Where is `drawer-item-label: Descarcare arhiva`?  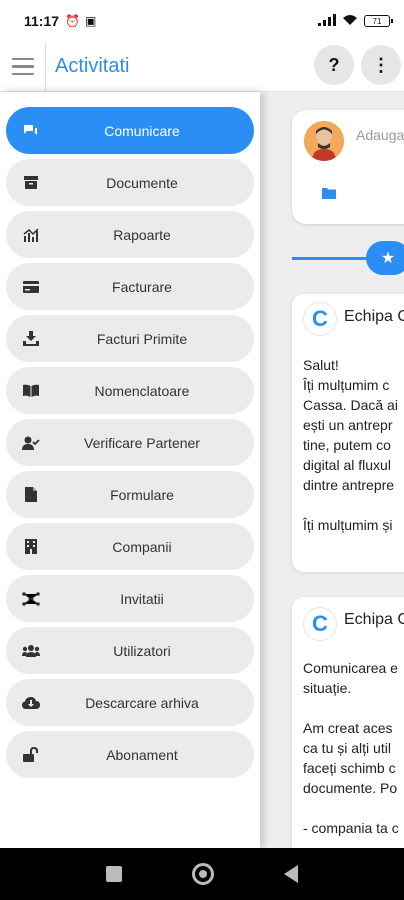
drawer-item-label: Descarcare arhiva is located at coordinates (142, 702).